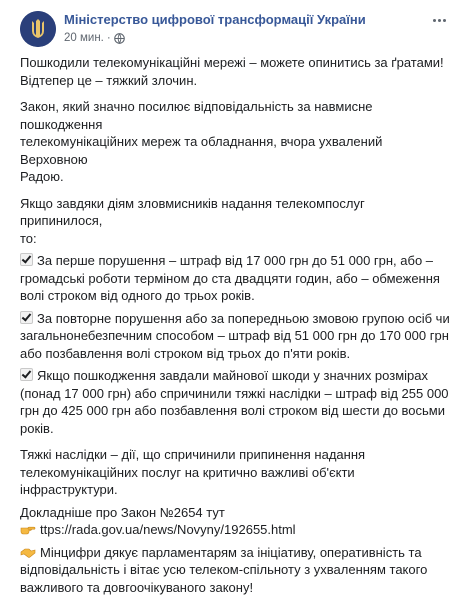 The height and width of the screenshot is (605, 465). What do you see at coordinates (42, 176) in the screenshot?
I see `text-line: Радою.` at bounding box center [42, 176].